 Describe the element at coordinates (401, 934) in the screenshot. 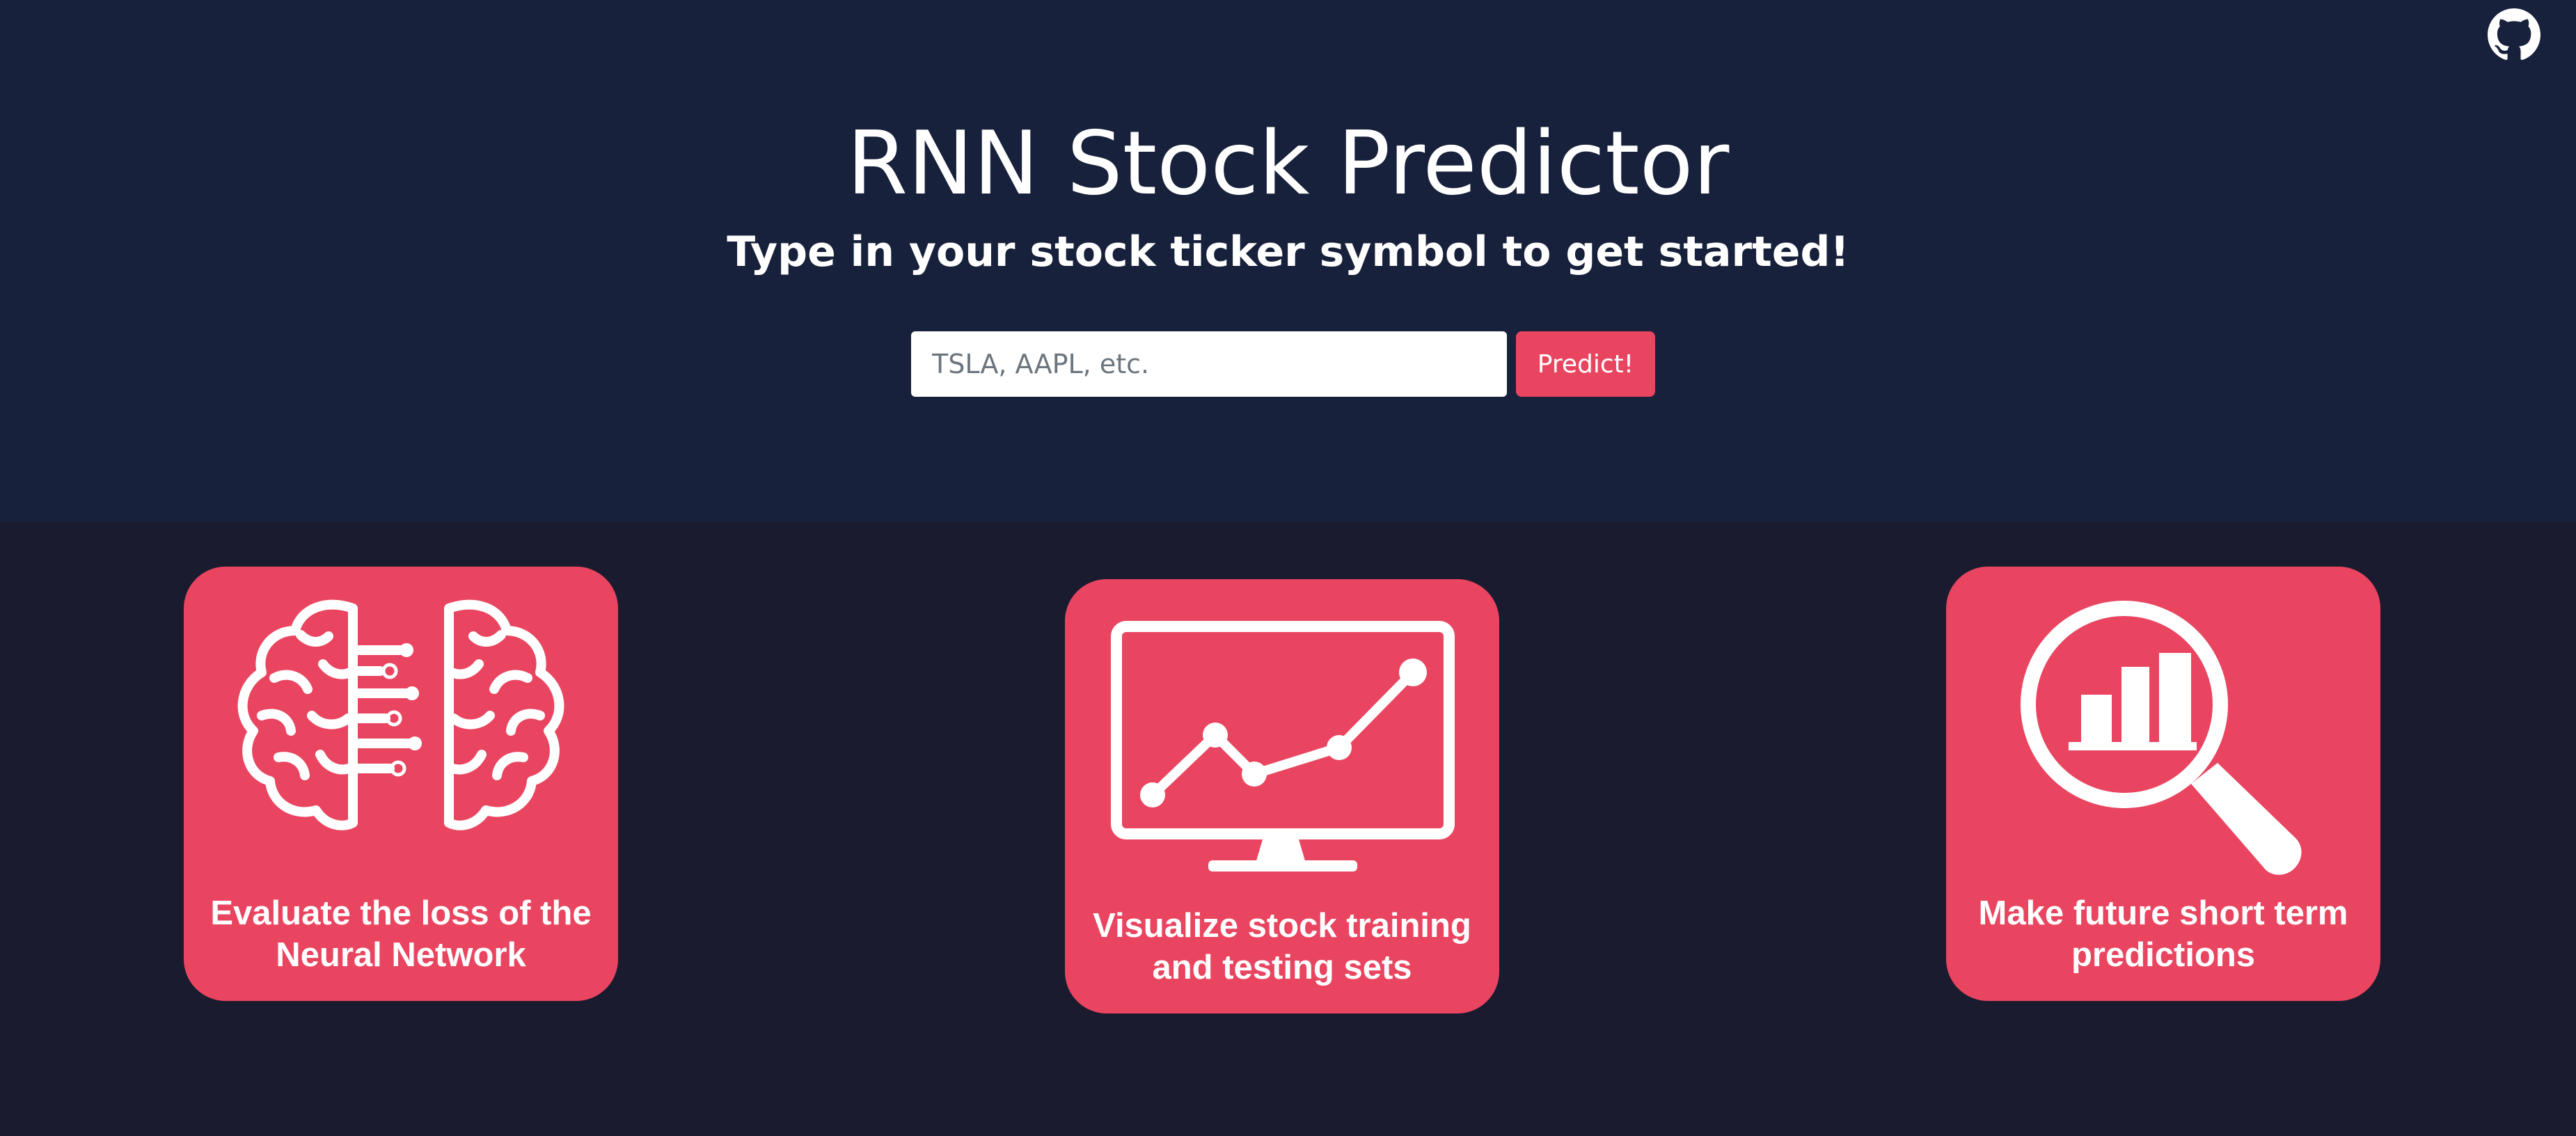

I see `feature-caption: Evaluate the loss of the Neural Network` at that location.